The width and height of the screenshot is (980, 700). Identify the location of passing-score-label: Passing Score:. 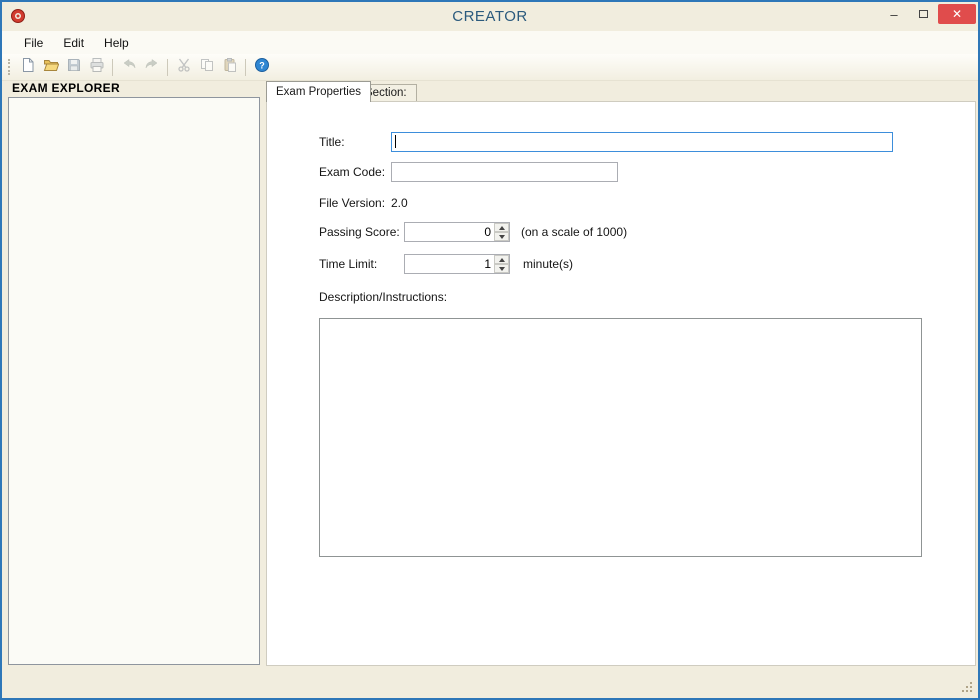
(359, 232).